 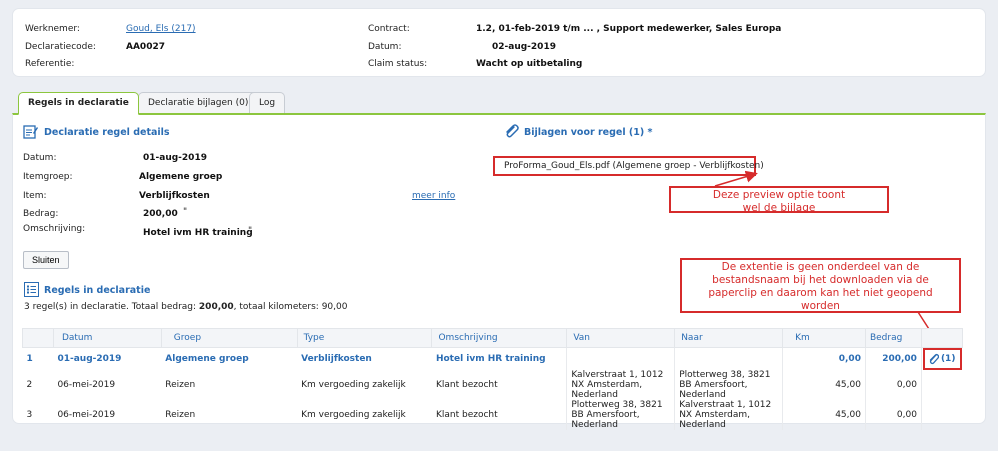 I want to click on column-nr, so click(x=38, y=338).